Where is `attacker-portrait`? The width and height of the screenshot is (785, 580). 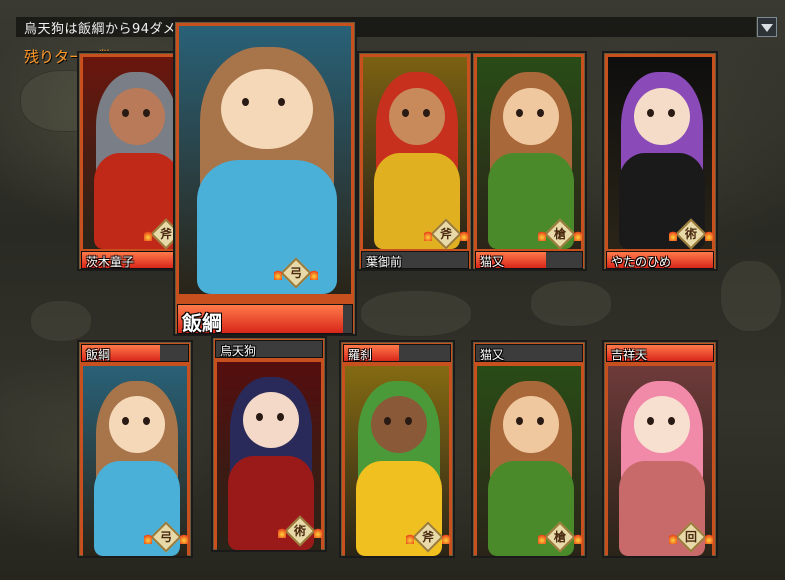
attacker-portrait is located at coordinates (265, 160).